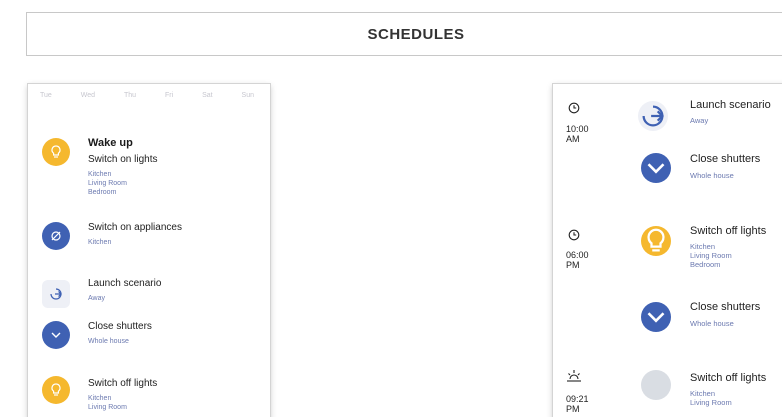 The height and width of the screenshot is (417, 782). I want to click on time-label: 10:00 AM, so click(577, 134).